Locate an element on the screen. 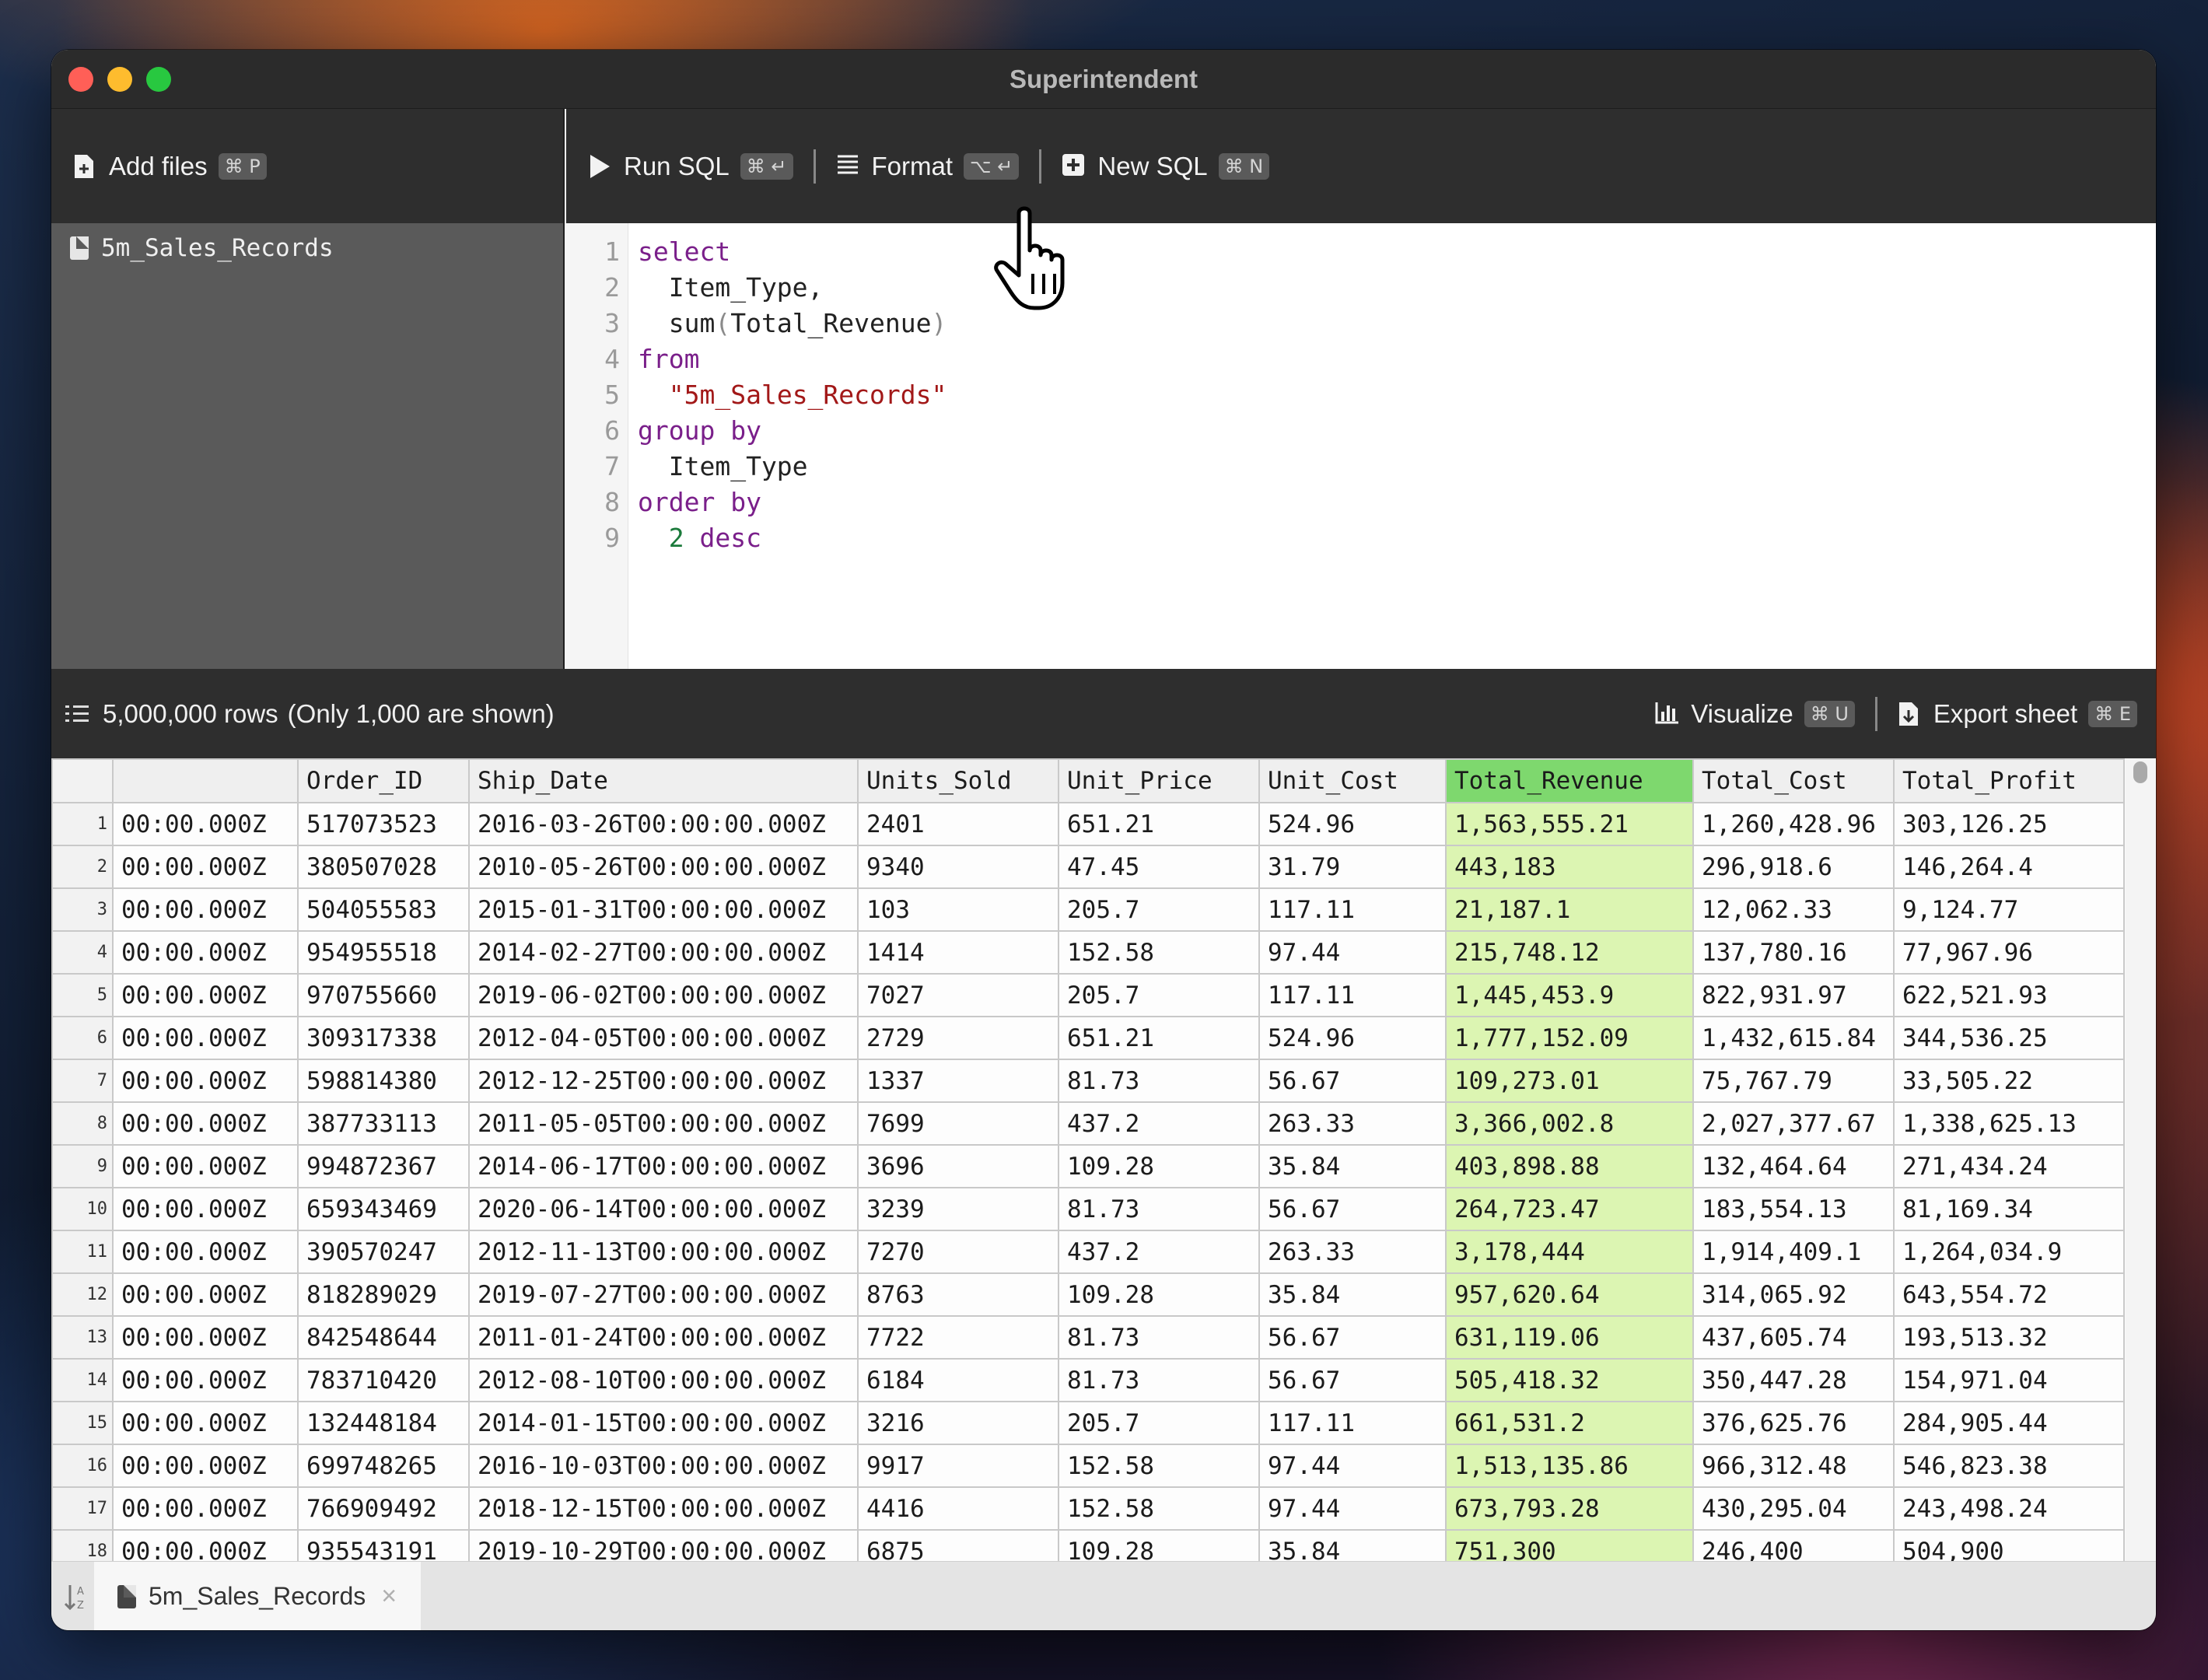 The width and height of the screenshot is (2208, 1680). sort-icon: AZ is located at coordinates (77, 1598).